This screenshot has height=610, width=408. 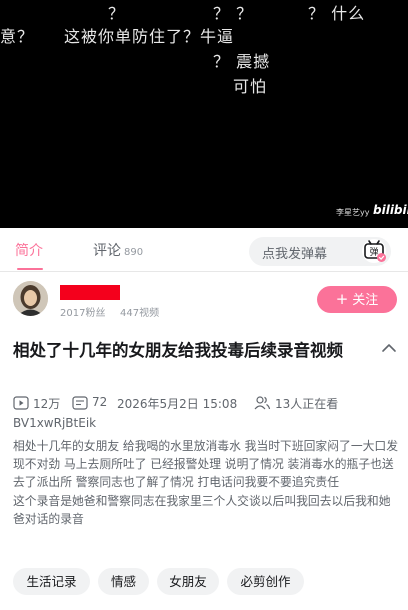 I want to click on tag-chip: 女朋友, so click(x=188, y=581).